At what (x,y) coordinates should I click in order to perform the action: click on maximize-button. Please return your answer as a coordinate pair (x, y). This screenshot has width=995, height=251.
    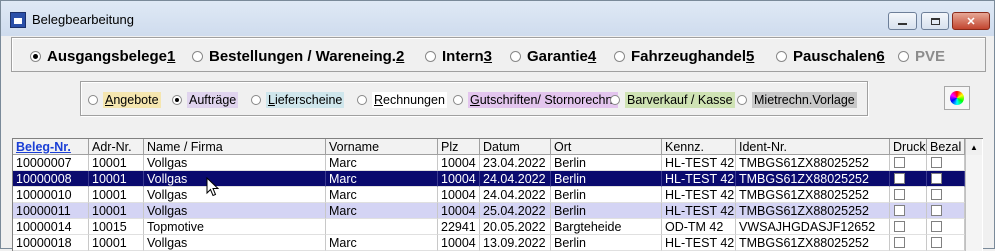
    Looking at the image, I should click on (935, 21).